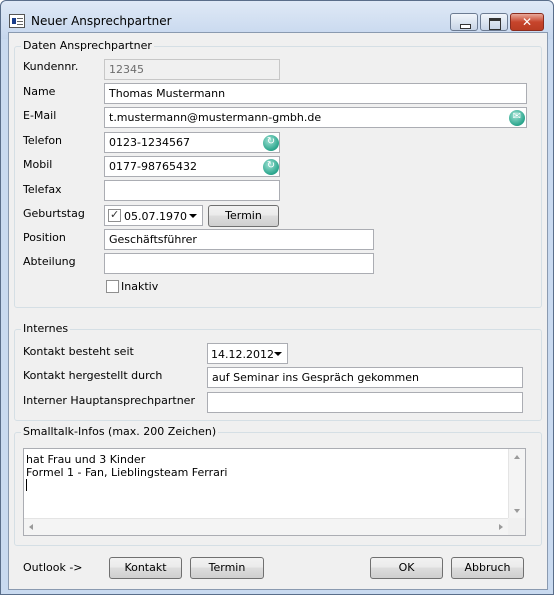 This screenshot has height=595, width=554. What do you see at coordinates (78, 351) in the screenshot?
I see `contact-since-label: Kontakt besteht seit` at bounding box center [78, 351].